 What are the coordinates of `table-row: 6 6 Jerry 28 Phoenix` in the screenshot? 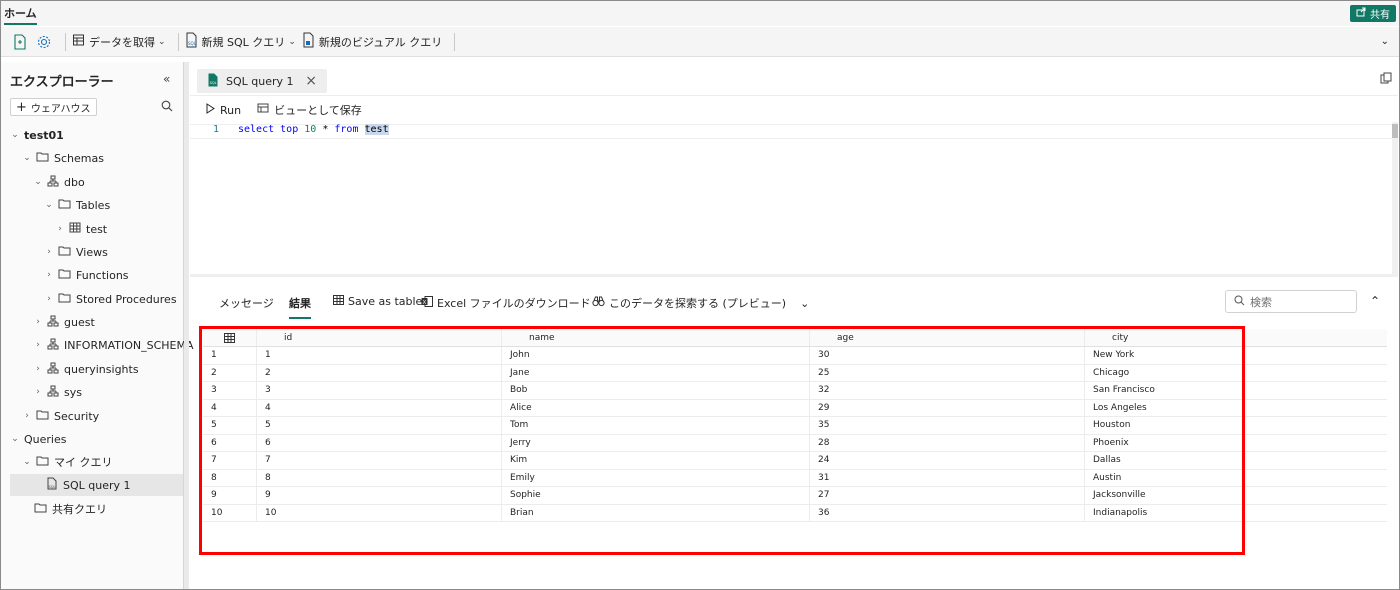 It's located at (795, 443).